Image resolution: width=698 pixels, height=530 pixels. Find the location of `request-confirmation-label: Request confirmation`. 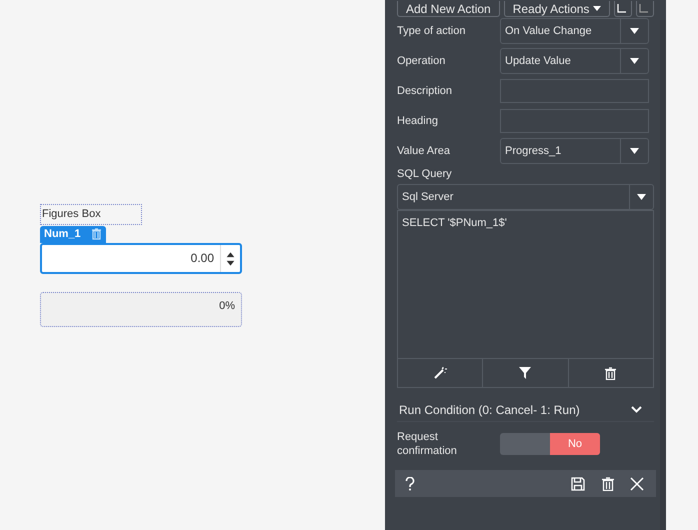

request-confirmation-label: Request confirmation is located at coordinates (427, 444).